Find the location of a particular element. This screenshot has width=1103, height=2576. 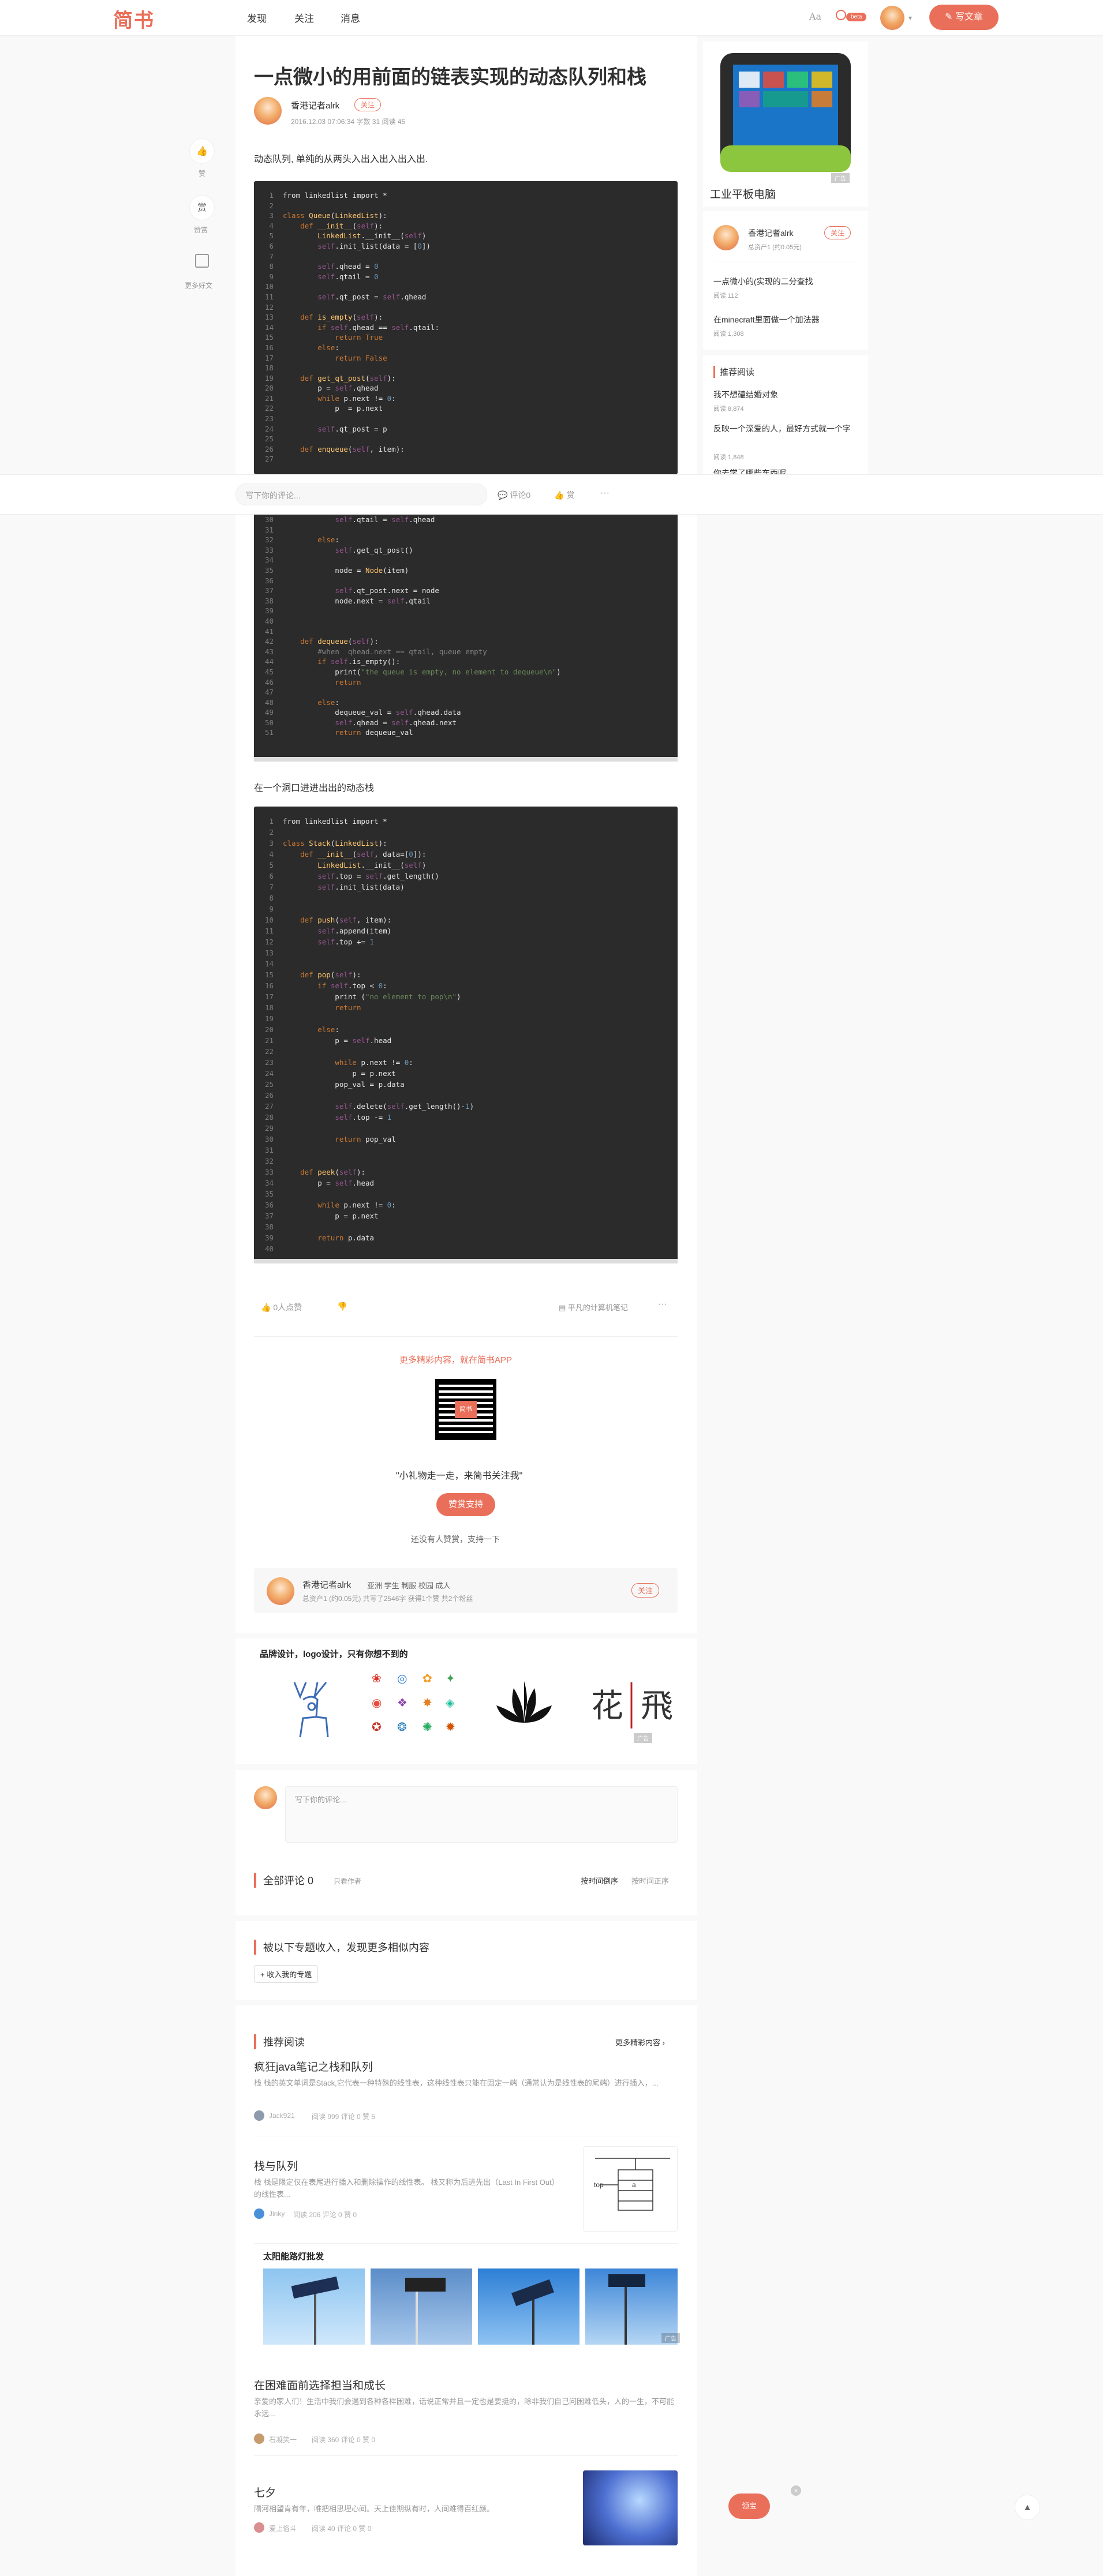

side-rec-3: 你去学了哪些东西呢 is located at coordinates (750, 470).